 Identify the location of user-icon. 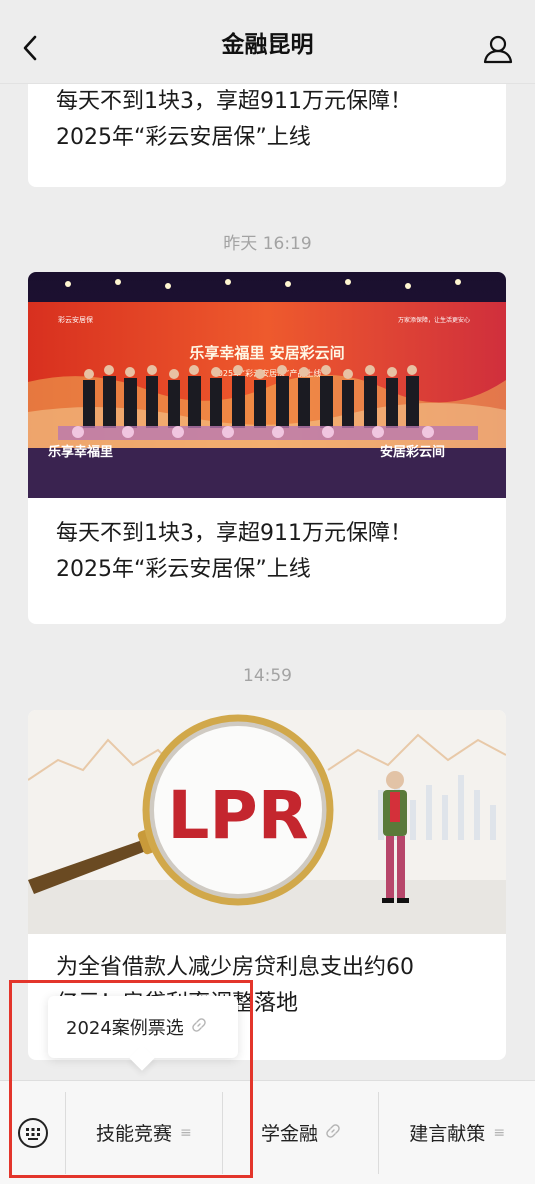
(498, 49).